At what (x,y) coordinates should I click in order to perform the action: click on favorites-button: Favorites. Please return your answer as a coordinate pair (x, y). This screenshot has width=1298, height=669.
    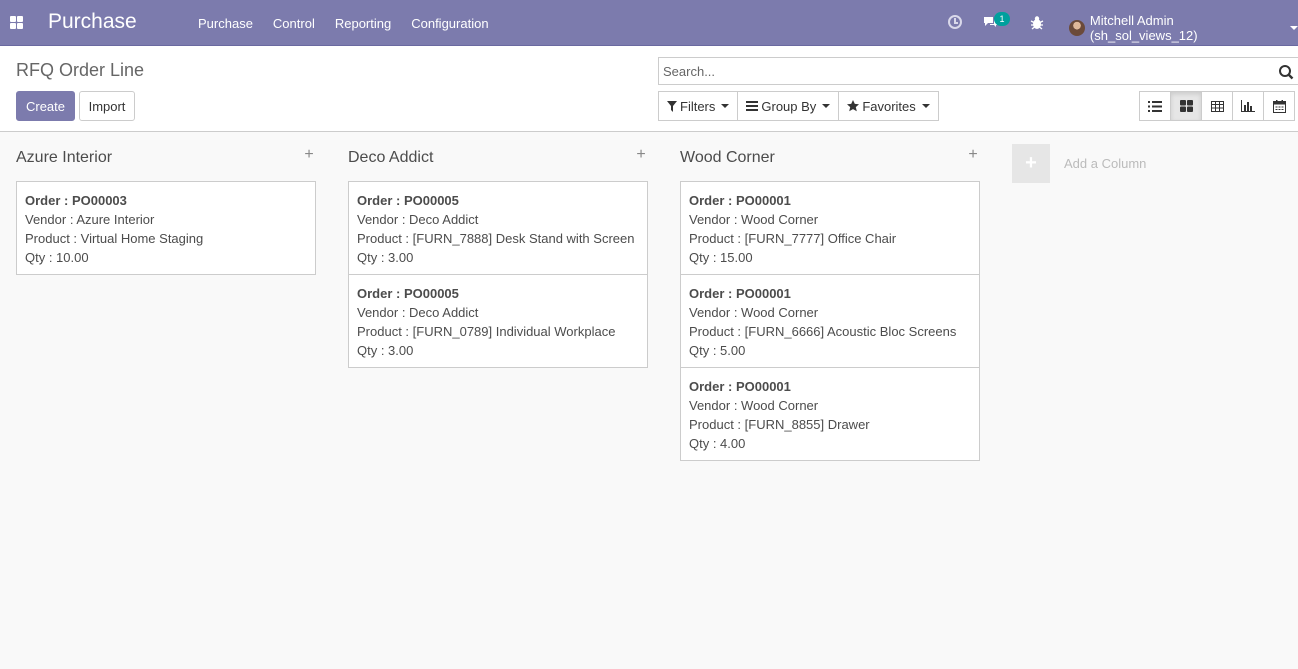
    Looking at the image, I should click on (888, 106).